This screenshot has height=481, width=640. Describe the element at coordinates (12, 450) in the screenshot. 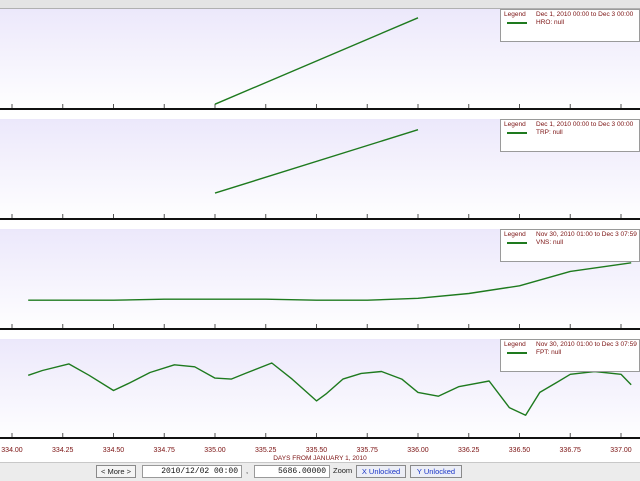

I see `x-tick-label: 334.00` at that location.